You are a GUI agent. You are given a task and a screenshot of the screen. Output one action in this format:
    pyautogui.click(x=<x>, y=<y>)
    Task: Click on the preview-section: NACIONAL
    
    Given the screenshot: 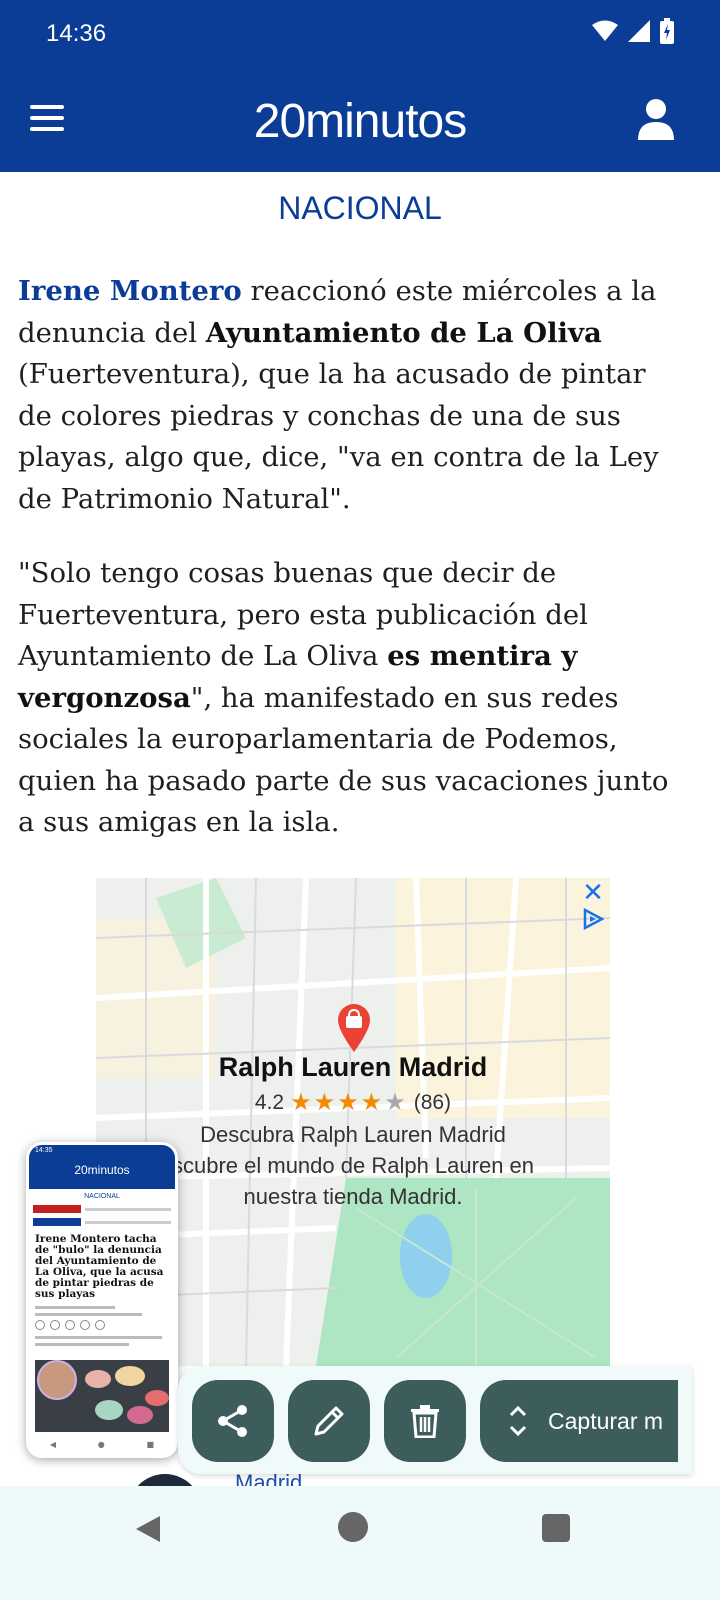 What is the action you would take?
    pyautogui.click(x=102, y=1196)
    